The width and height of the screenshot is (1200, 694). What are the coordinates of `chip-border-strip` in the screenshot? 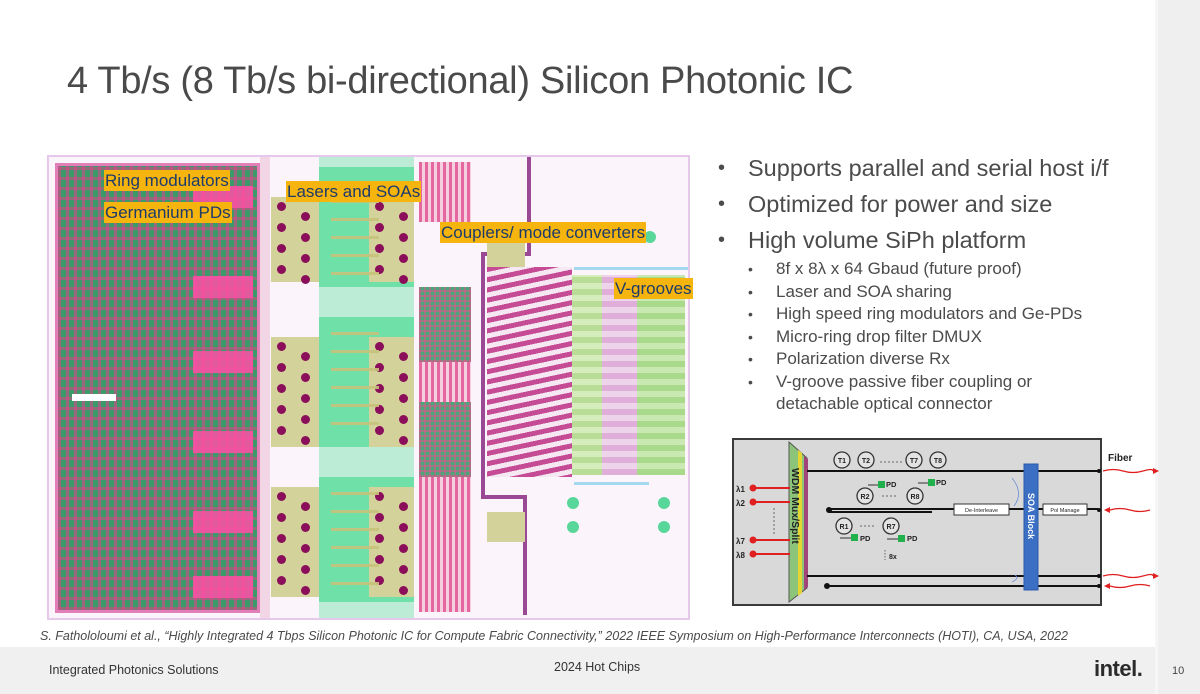 It's located at (265, 387).